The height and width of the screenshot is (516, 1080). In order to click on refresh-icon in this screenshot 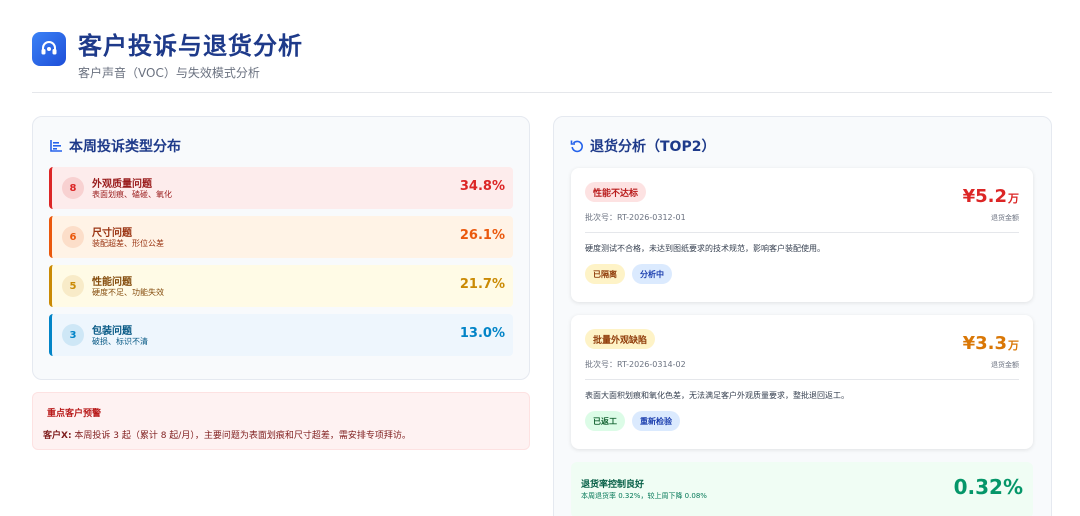, I will do `click(576, 146)`.